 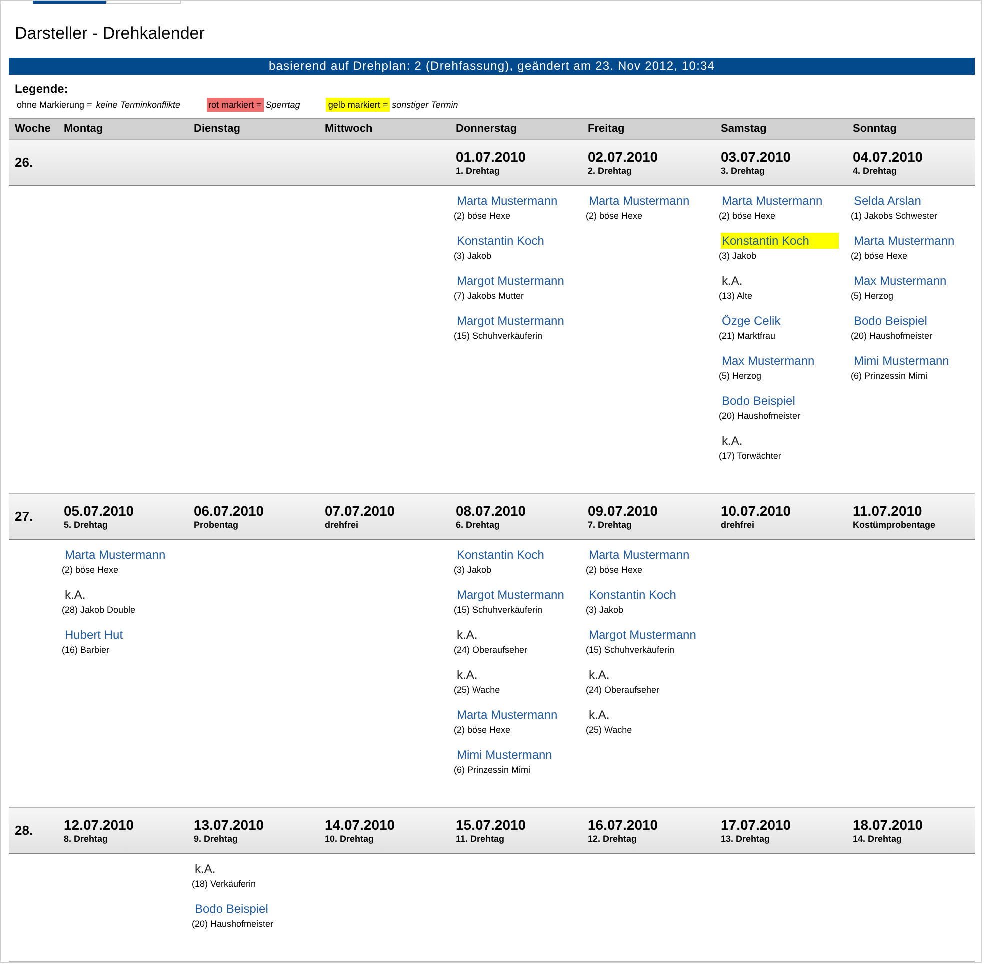 What do you see at coordinates (491, 157) in the screenshot?
I see `date-label: 01.07.2010` at bounding box center [491, 157].